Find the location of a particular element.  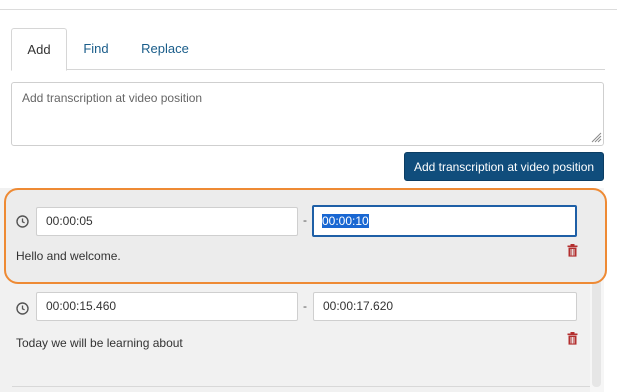

list-divider is located at coordinates (301, 386).